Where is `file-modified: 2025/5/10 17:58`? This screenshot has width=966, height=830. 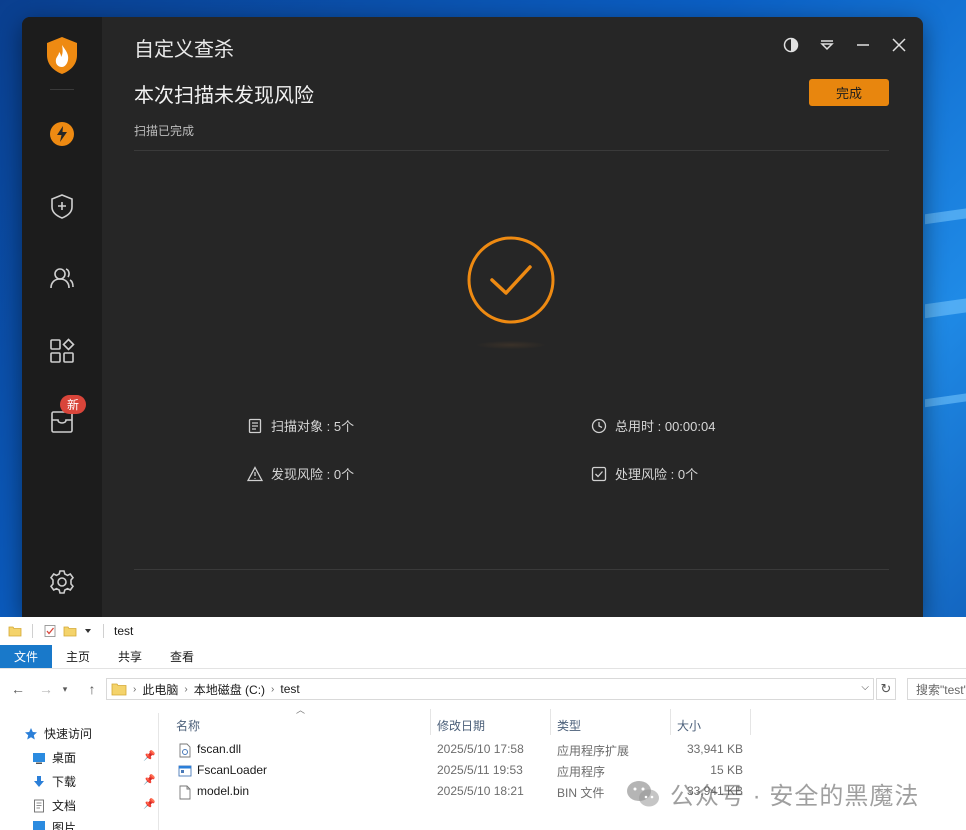 file-modified: 2025/5/10 17:58 is located at coordinates (480, 749).